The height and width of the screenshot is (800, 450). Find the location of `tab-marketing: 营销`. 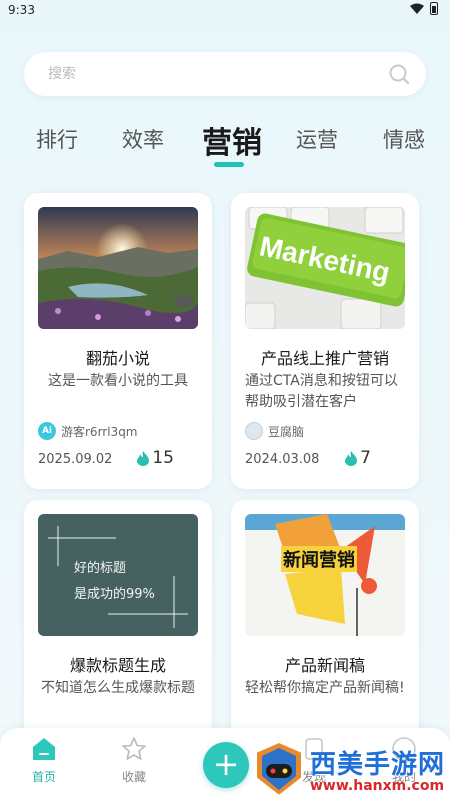

tab-marketing: 营销 is located at coordinates (232, 140).